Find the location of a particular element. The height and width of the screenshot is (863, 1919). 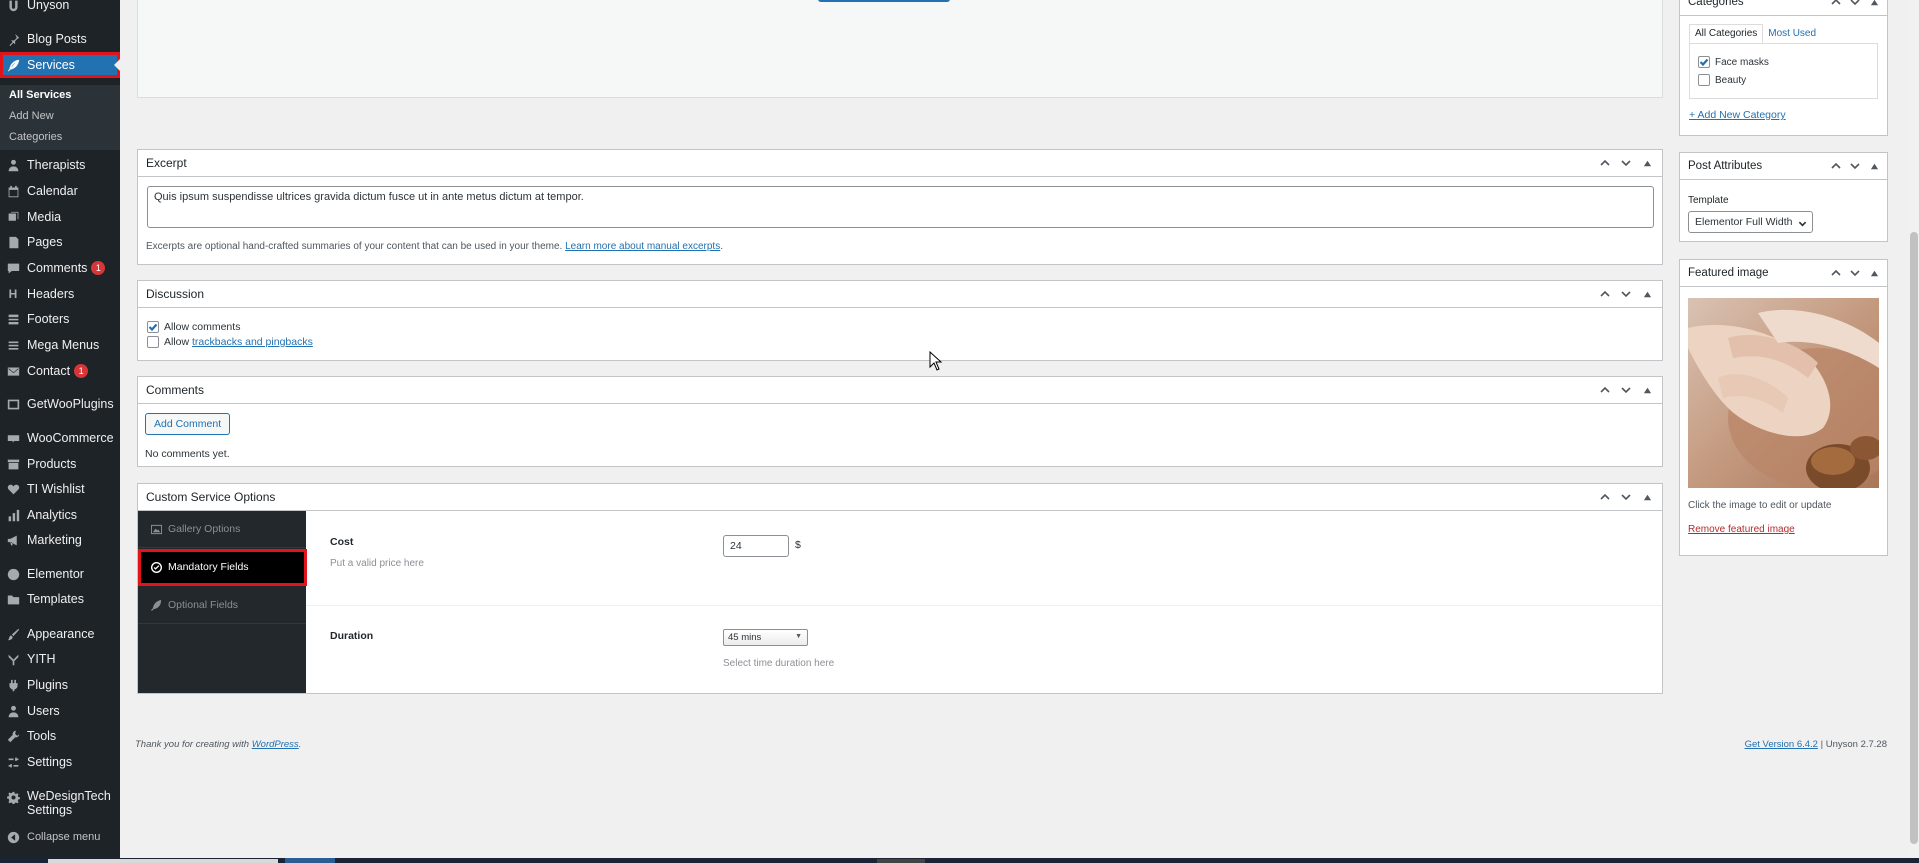

sidebar-item-marketing: Marketing is located at coordinates (60, 540).